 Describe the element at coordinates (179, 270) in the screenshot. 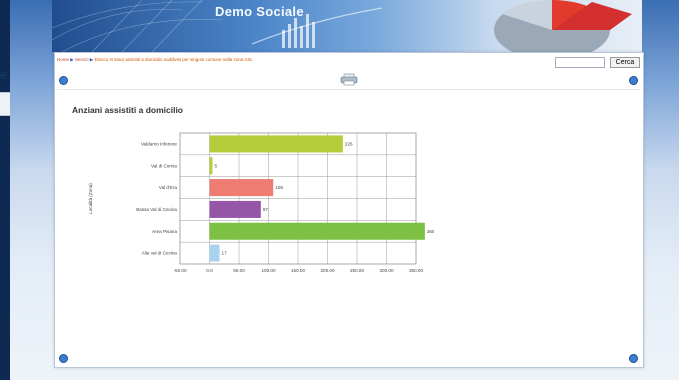

I see `x-tick-label: -50.00` at that location.